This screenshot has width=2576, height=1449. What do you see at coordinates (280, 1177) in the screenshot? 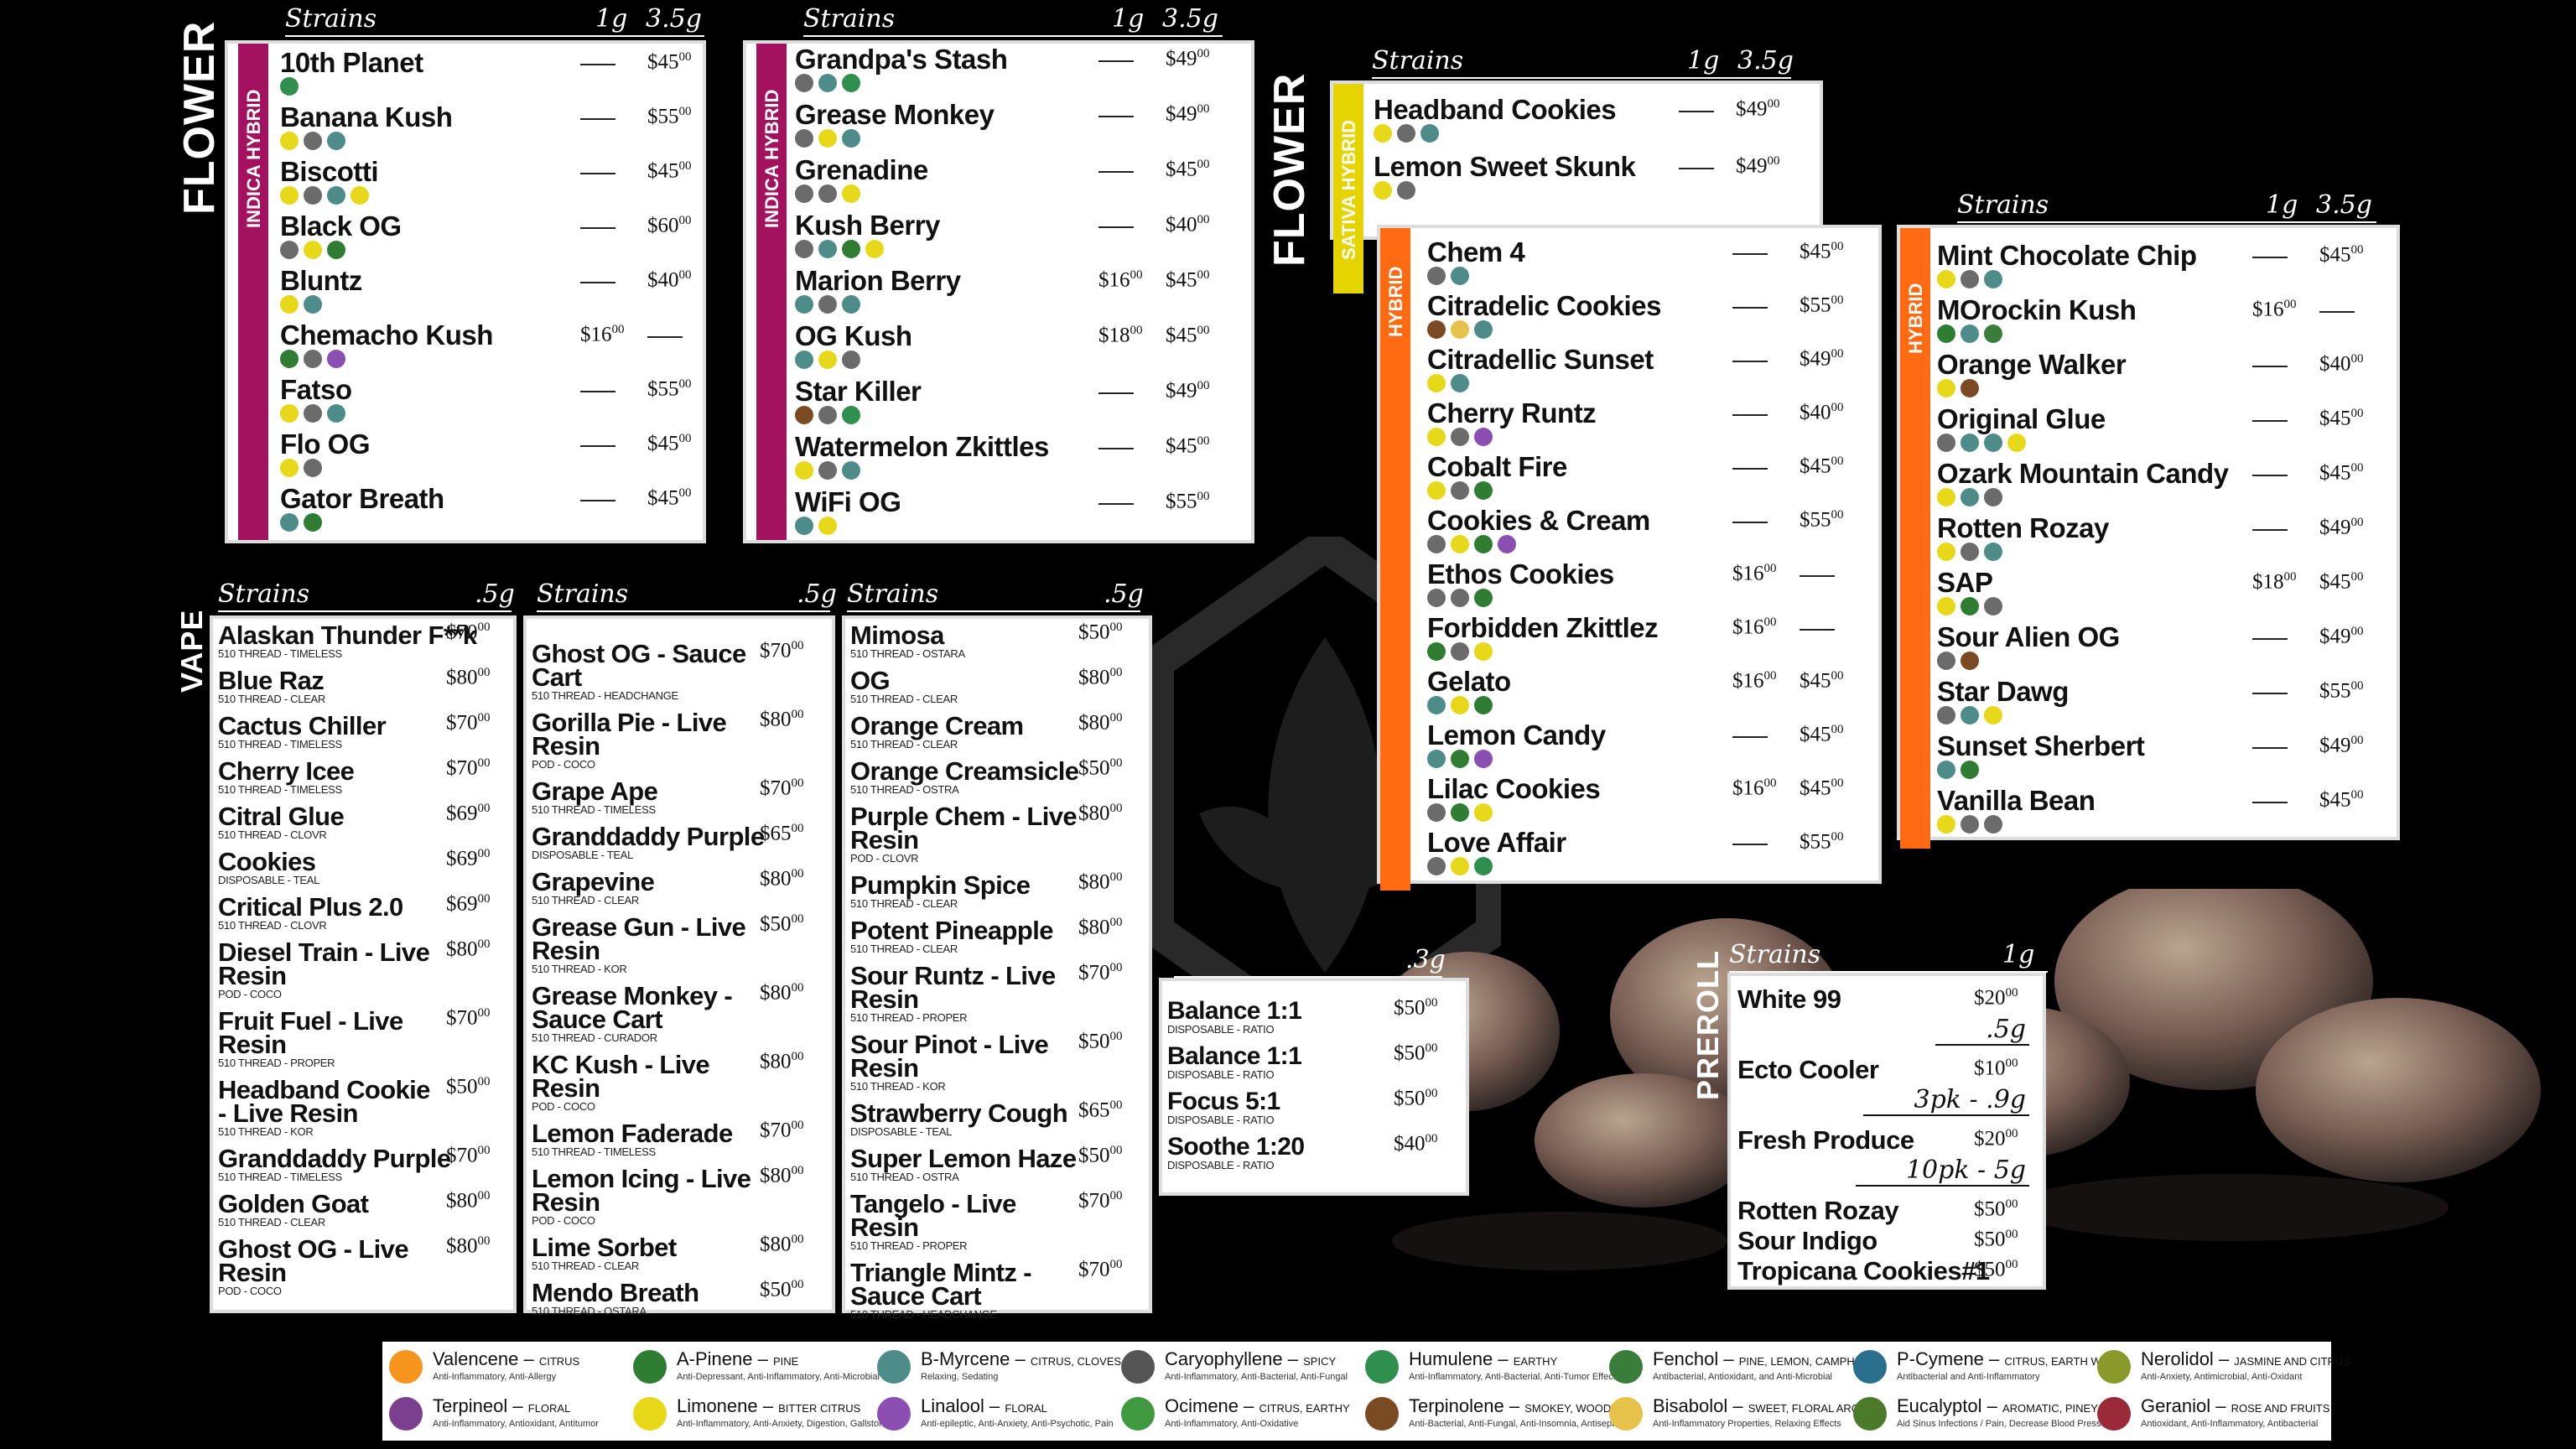
I see `vape-product-type: 510 THREAD - TIMELESS` at bounding box center [280, 1177].